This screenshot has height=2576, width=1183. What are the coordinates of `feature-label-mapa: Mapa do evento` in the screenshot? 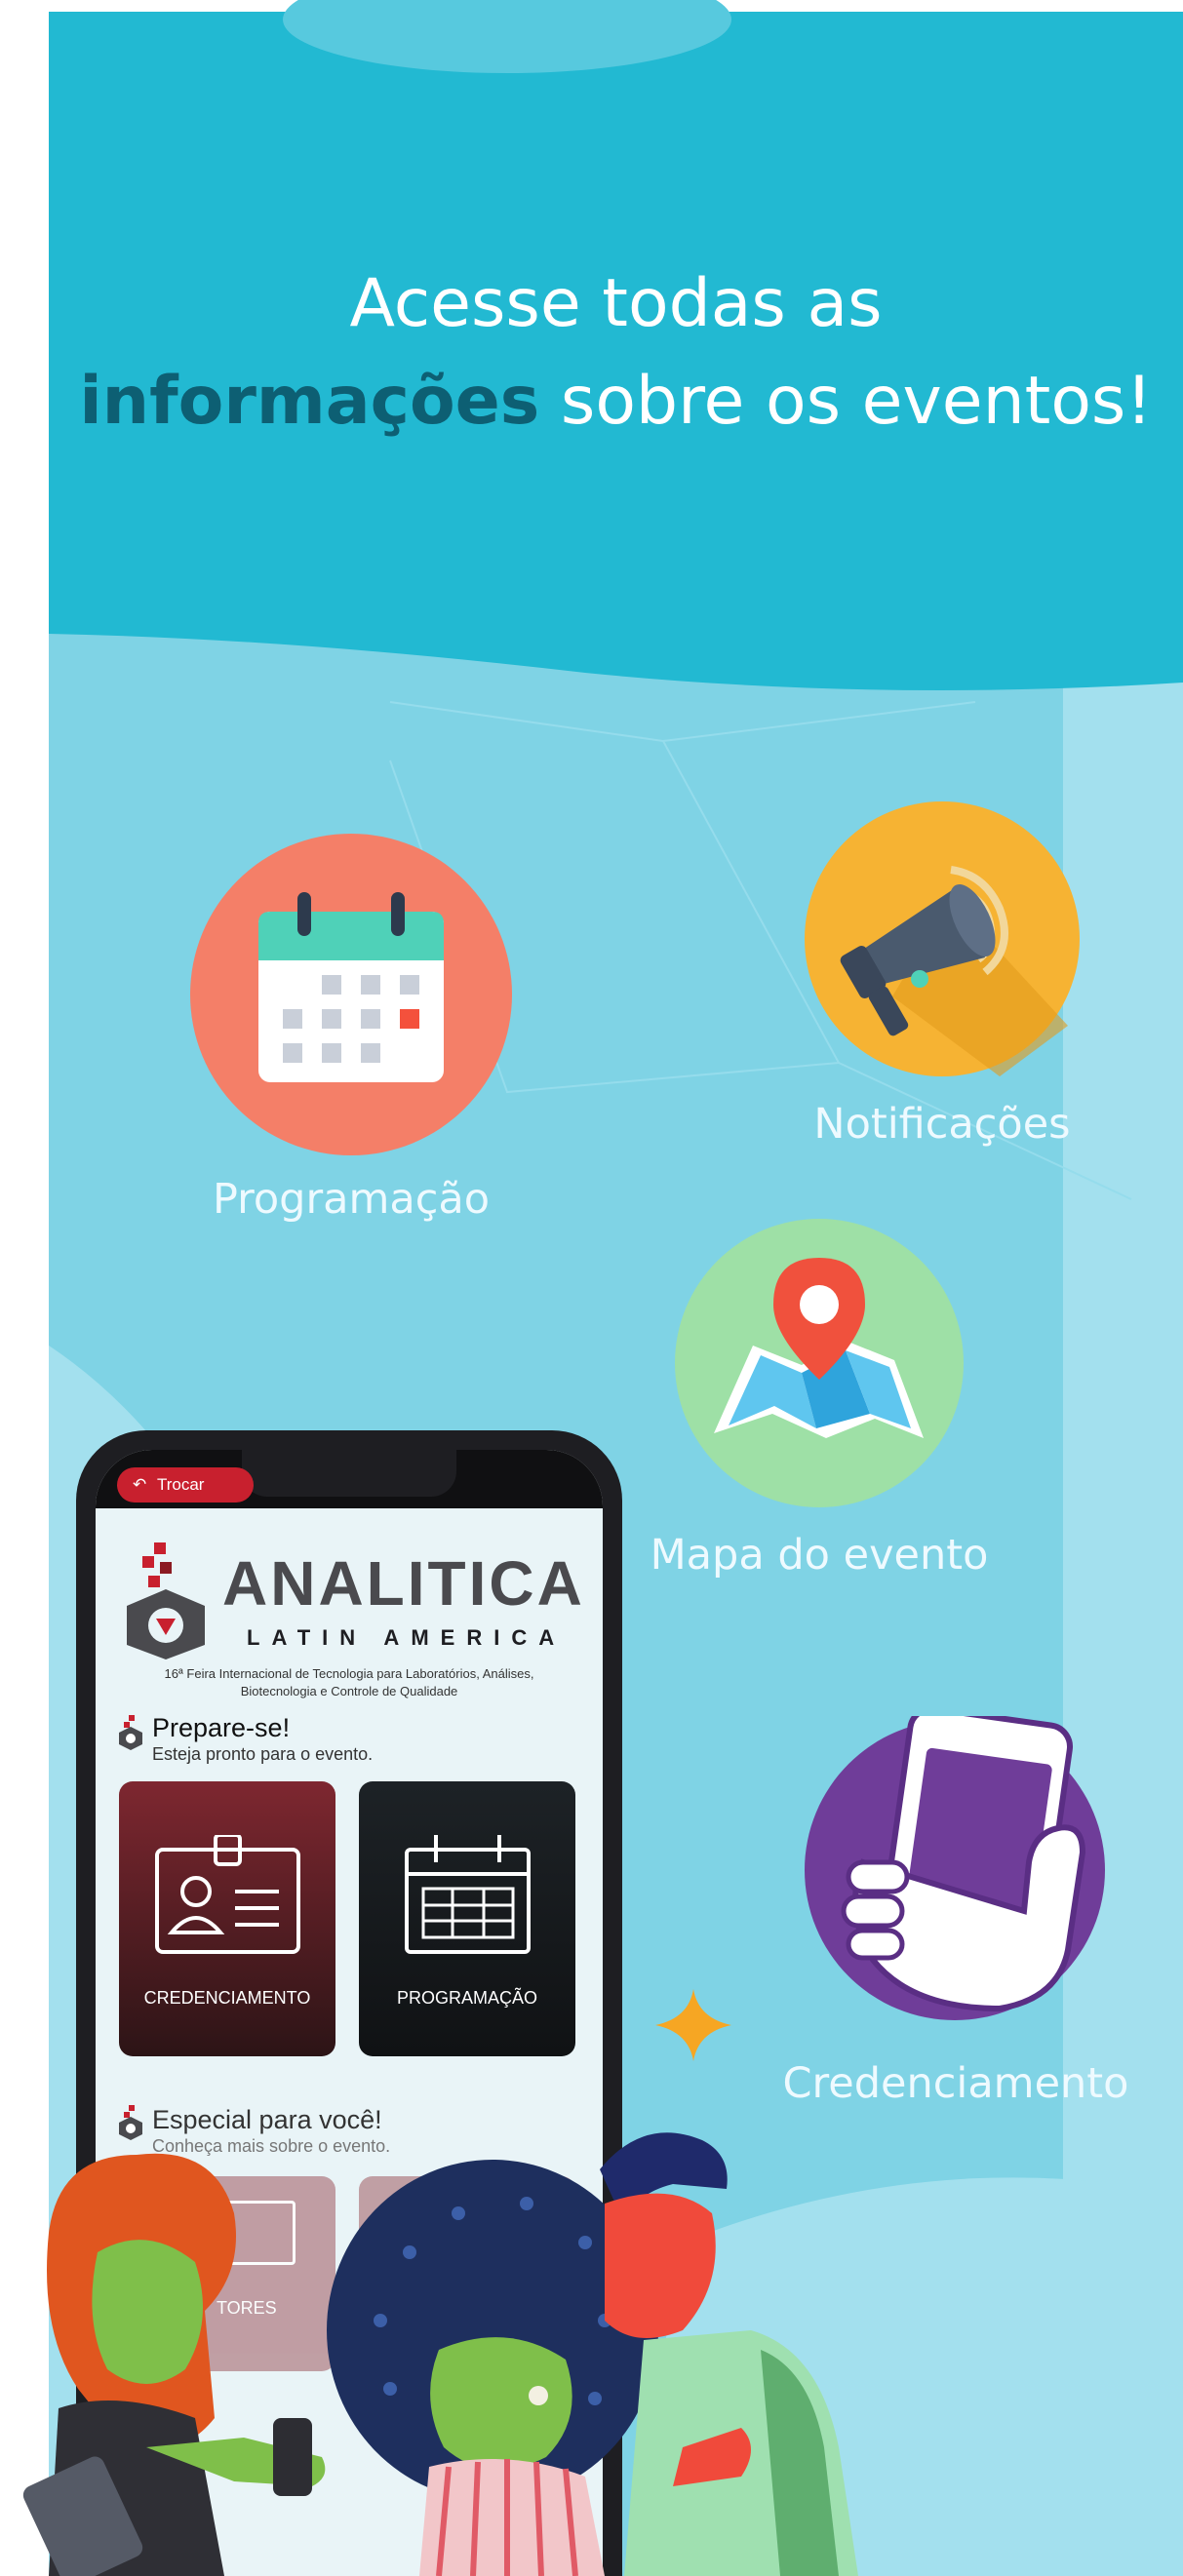 It's located at (820, 1555).